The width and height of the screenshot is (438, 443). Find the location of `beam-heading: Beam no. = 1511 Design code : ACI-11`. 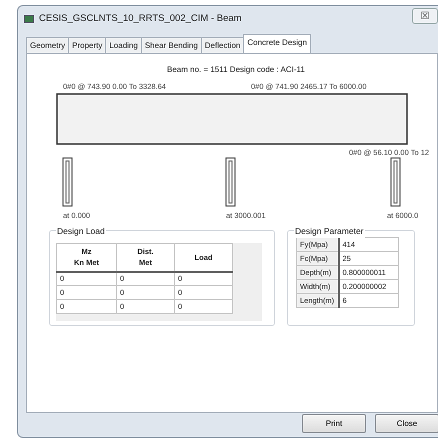

beam-heading: Beam no. = 1511 Design code : ACI-11 is located at coordinates (236, 70).